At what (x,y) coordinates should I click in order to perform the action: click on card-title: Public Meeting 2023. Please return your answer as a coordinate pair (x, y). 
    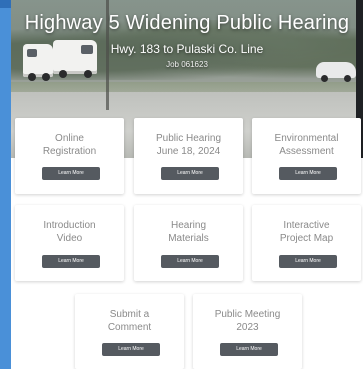
    Looking at the image, I should click on (247, 321).